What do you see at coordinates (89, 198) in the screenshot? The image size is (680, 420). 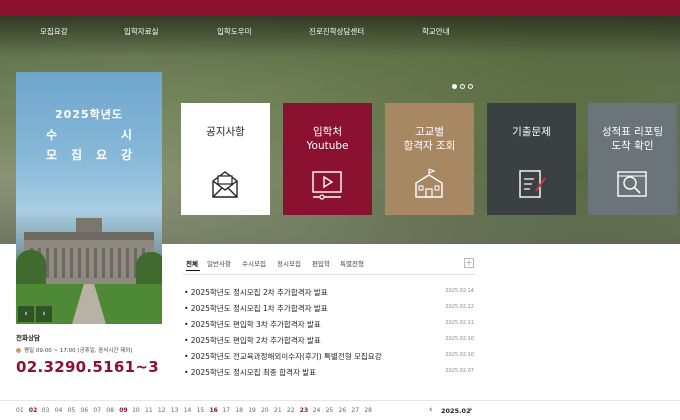 I see `admission-banner: 2025학년도 수 시 모 집 요 강 ‹ ›` at bounding box center [89, 198].